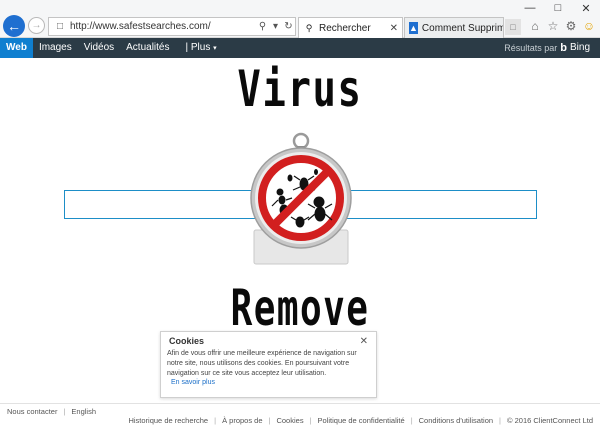  I want to click on nav-web: Web, so click(16, 48).